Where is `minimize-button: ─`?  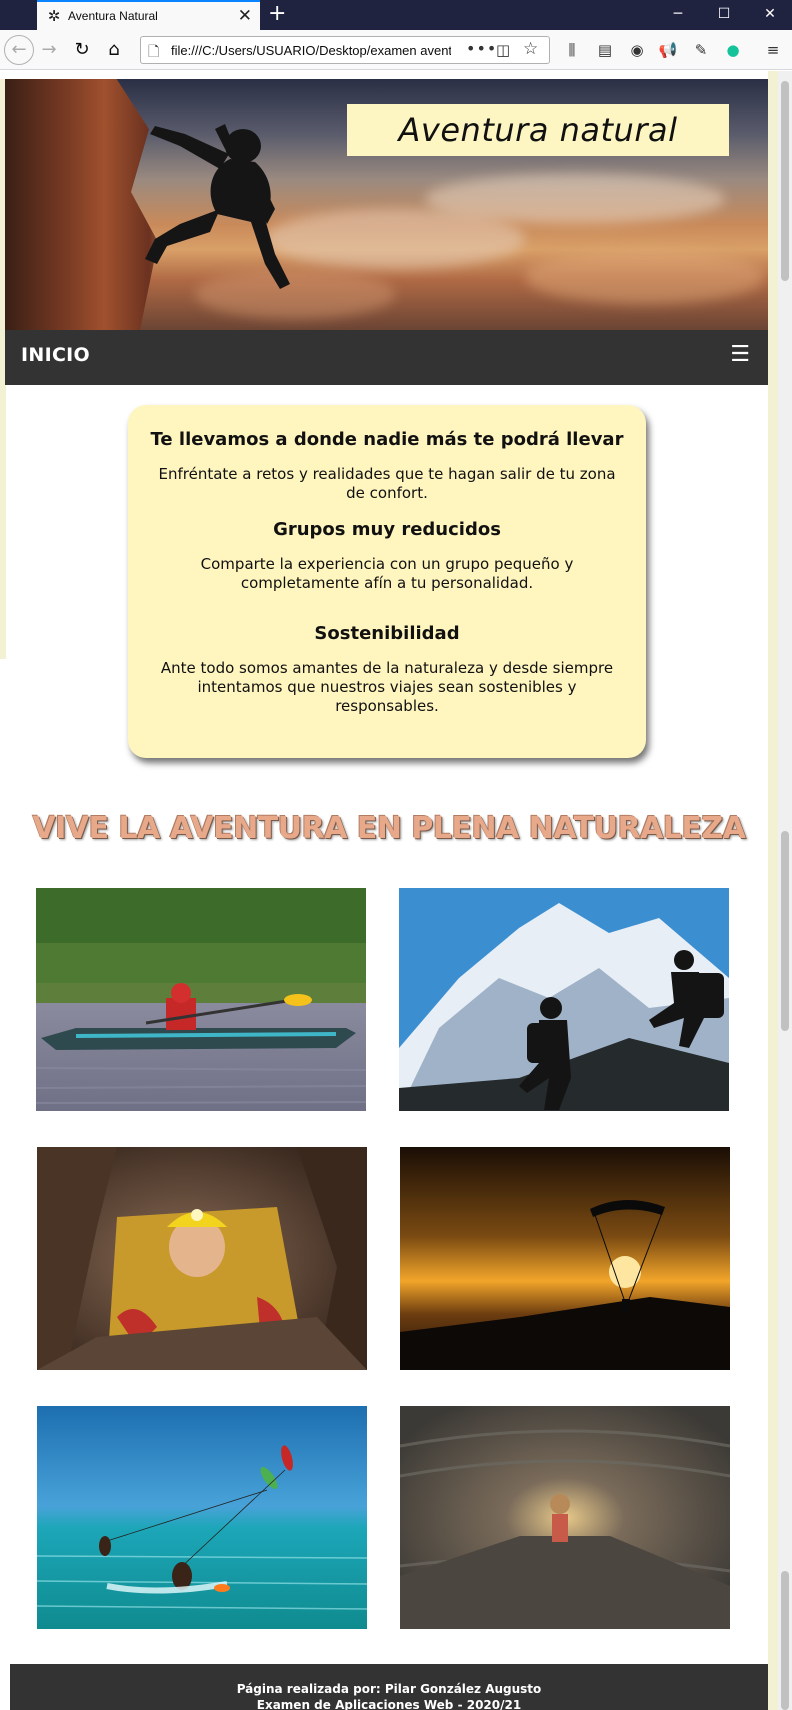
minimize-button: ─ is located at coordinates (678, 15).